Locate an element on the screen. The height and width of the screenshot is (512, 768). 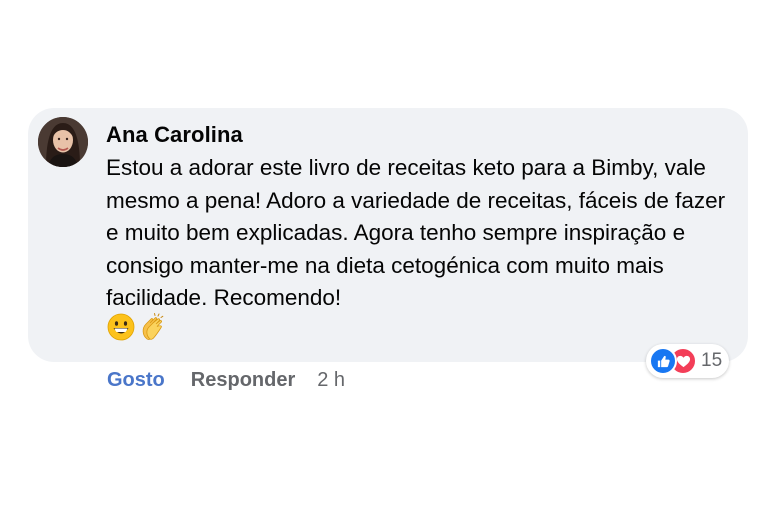
clapping-hands-emoji is located at coordinates (153, 327).